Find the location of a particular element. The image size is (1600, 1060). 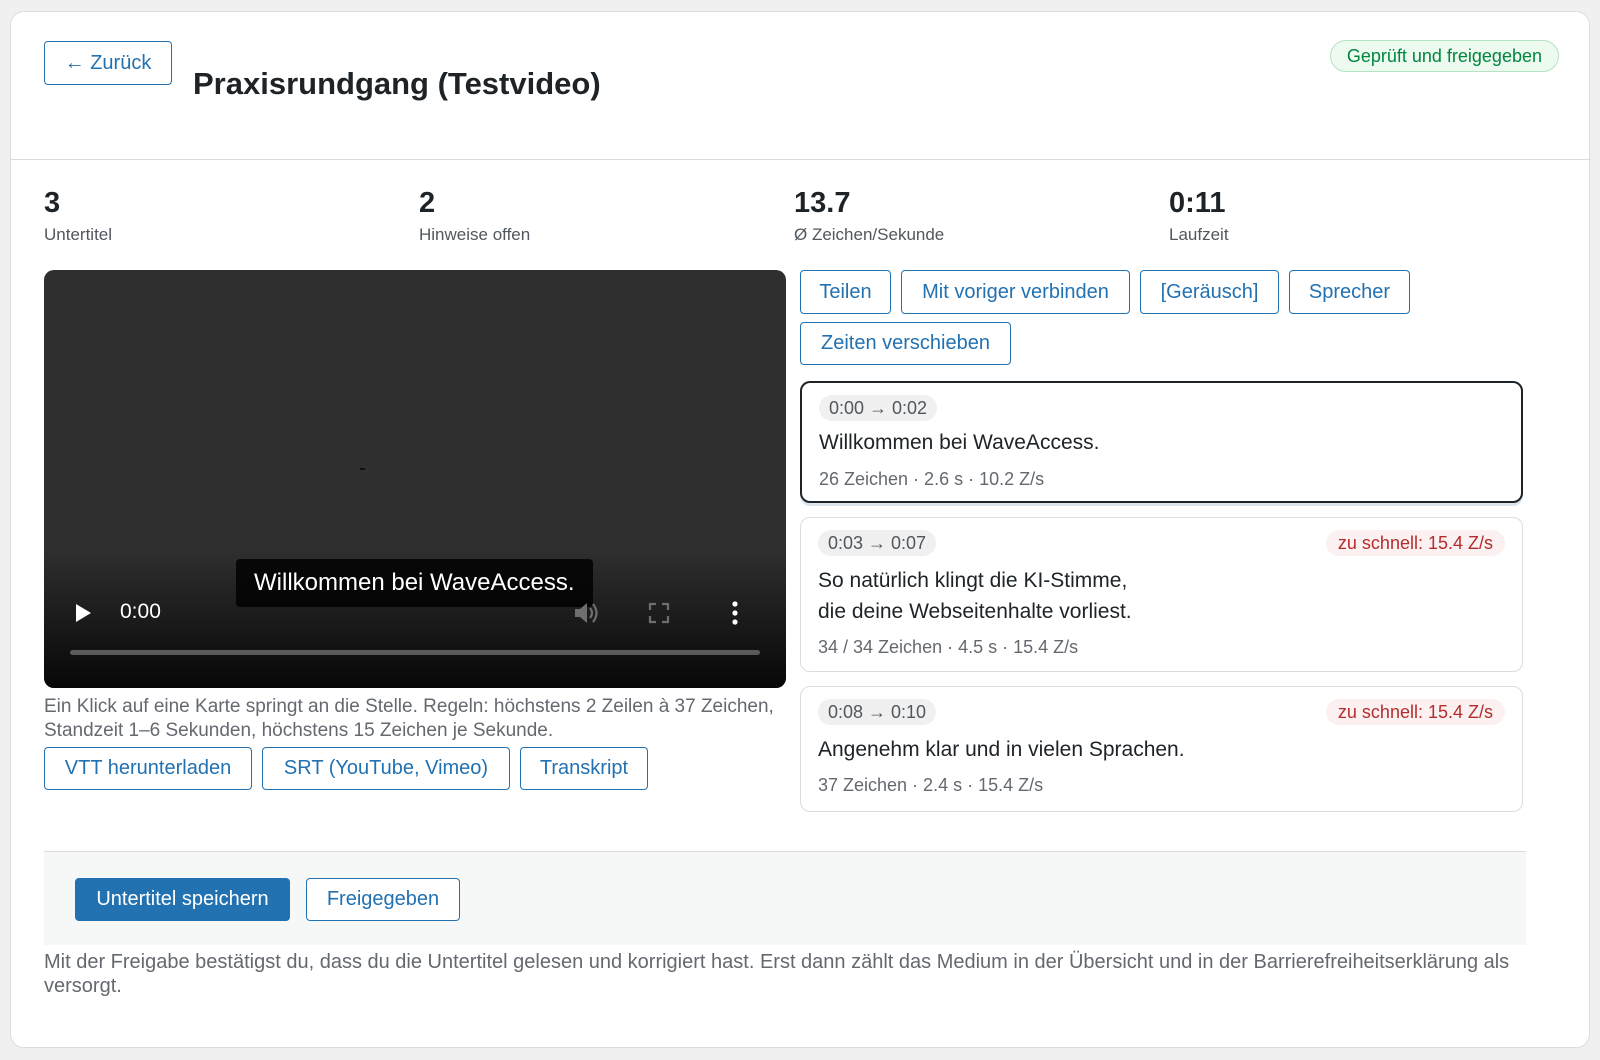

stat-duration: 0:11 Laufzeit is located at coordinates (1199, 216).